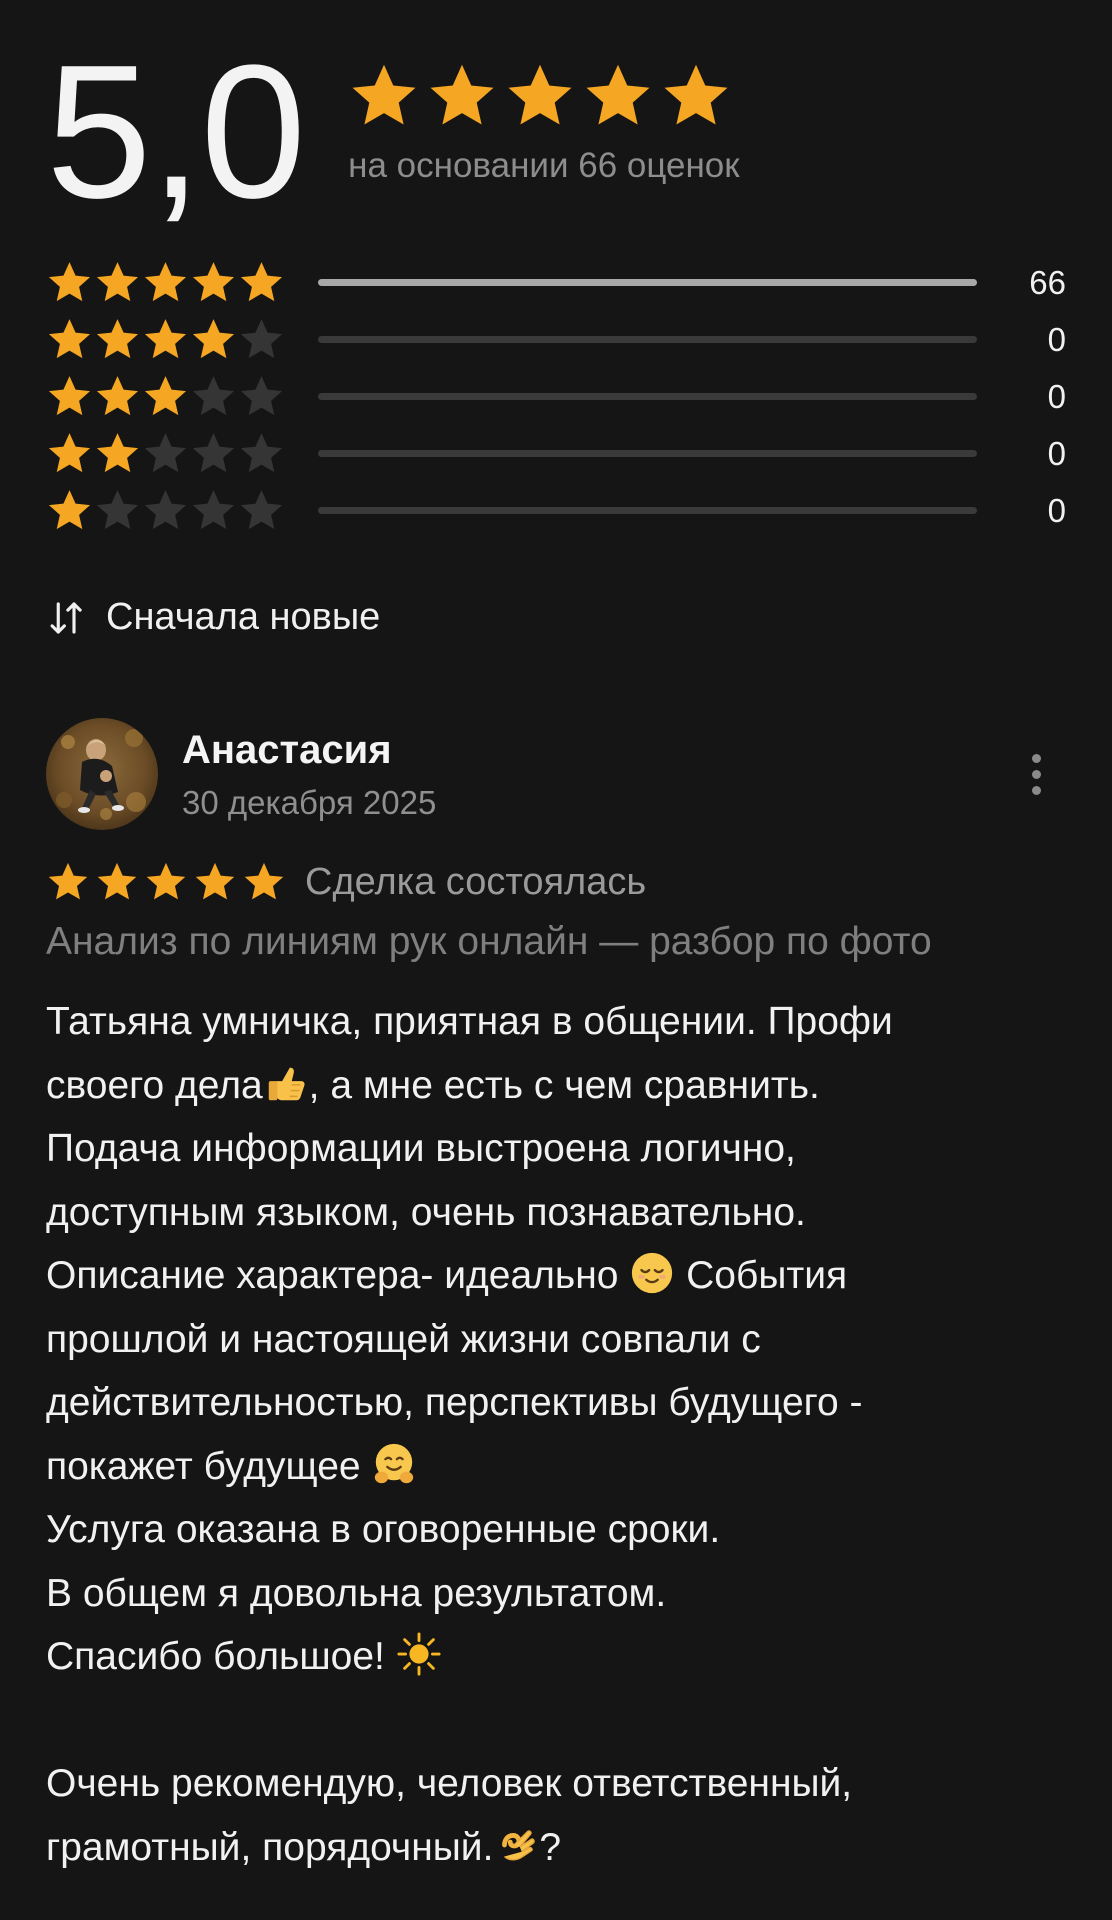  I want to click on review-text-line: покажет будущее, so click(561, 1467).